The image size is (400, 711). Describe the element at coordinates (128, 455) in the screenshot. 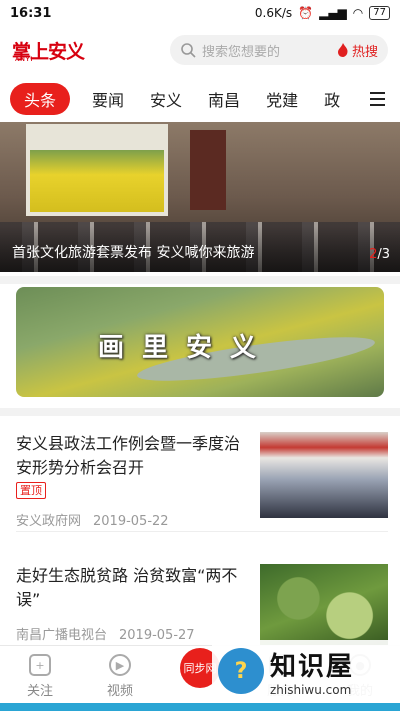

I see `news-title: 安义县政法工作例会暨一季度治安形势分析会召开` at that location.